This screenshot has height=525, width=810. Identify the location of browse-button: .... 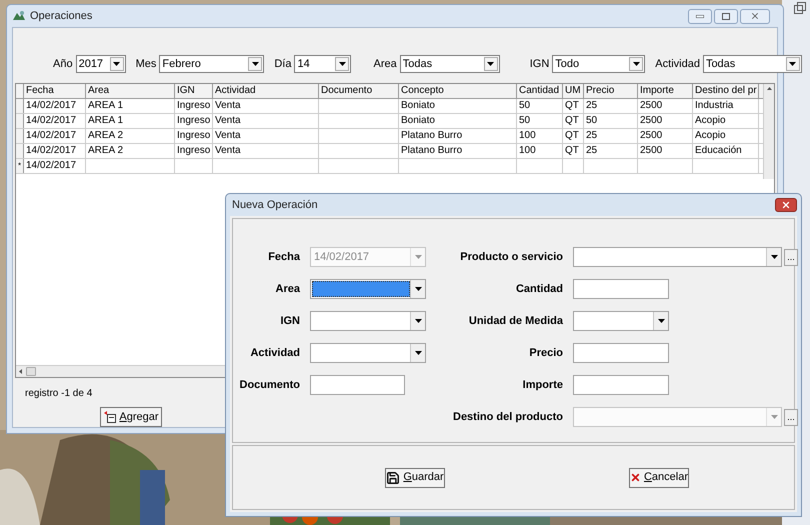
(791, 257).